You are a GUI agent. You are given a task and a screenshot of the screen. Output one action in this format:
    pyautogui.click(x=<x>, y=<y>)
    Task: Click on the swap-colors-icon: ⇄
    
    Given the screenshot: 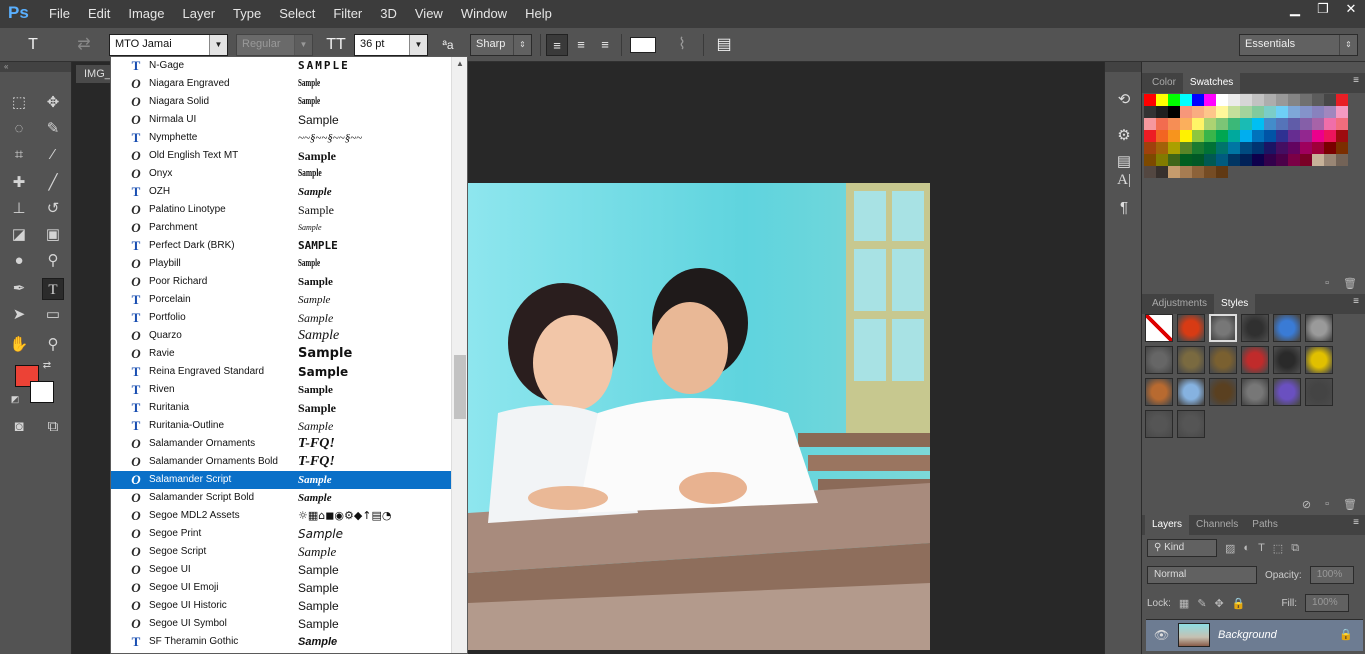 What is the action you would take?
    pyautogui.click(x=47, y=366)
    